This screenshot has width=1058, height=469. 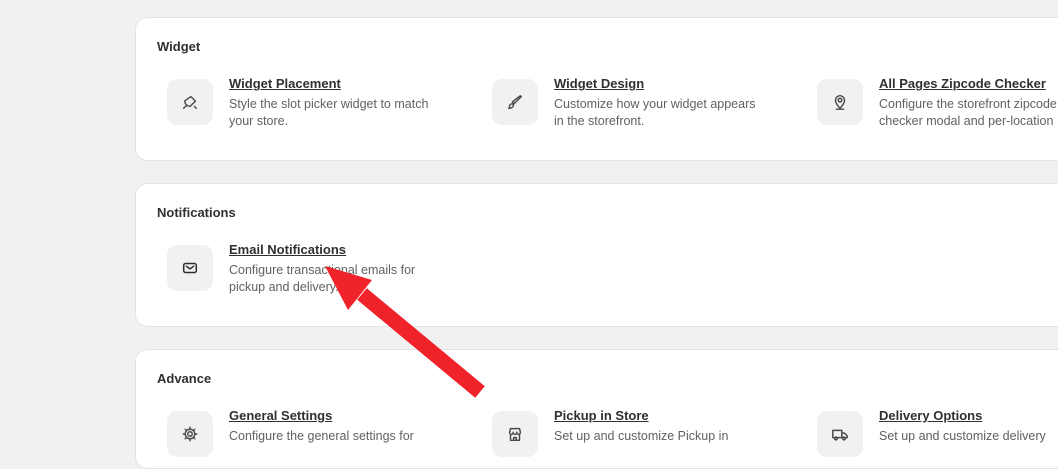 I want to click on widget-placement-link: Widget Placement, so click(x=285, y=83).